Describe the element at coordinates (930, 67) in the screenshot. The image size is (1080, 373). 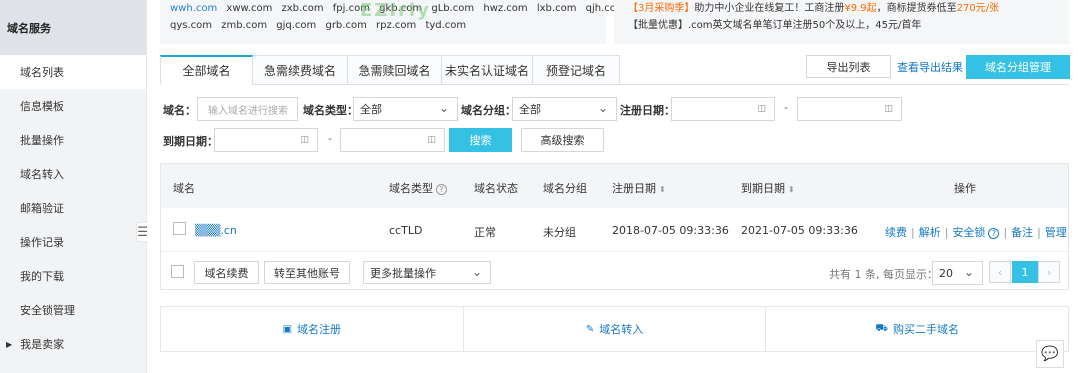
I see `view-export-link: 查看导出结果` at that location.